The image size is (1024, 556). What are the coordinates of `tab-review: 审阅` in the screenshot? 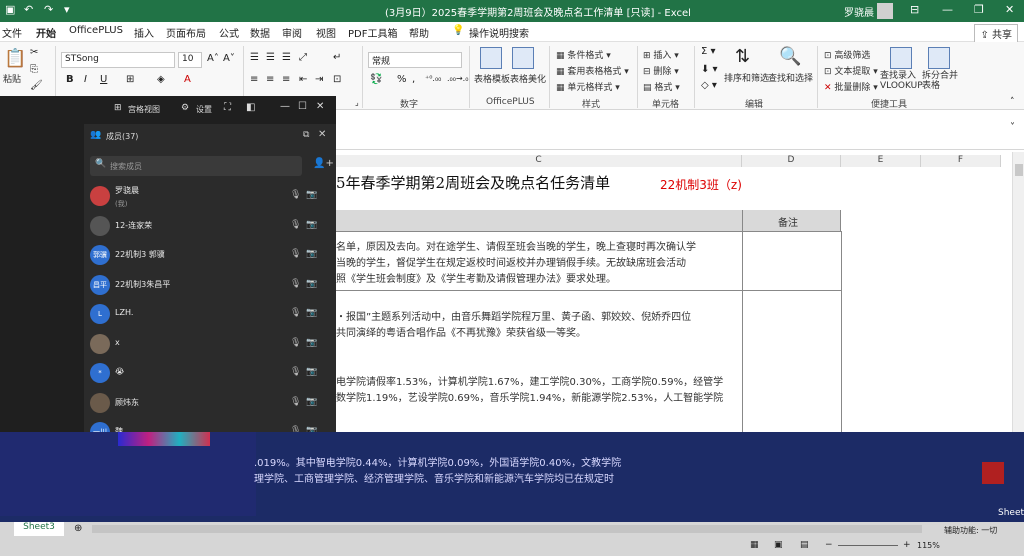 It's located at (292, 32).